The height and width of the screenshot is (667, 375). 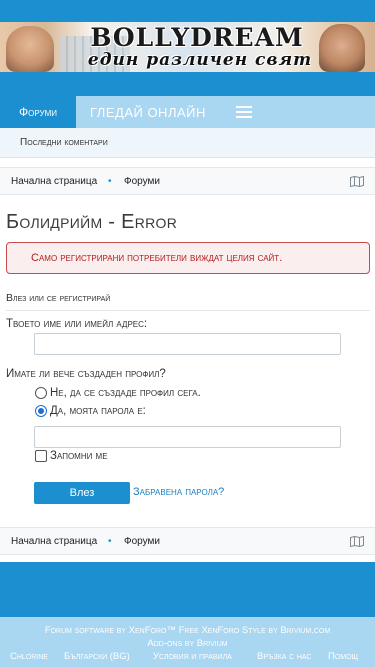 What do you see at coordinates (200, 60) in the screenshot?
I see `logo-subtitle: един различен свят` at bounding box center [200, 60].